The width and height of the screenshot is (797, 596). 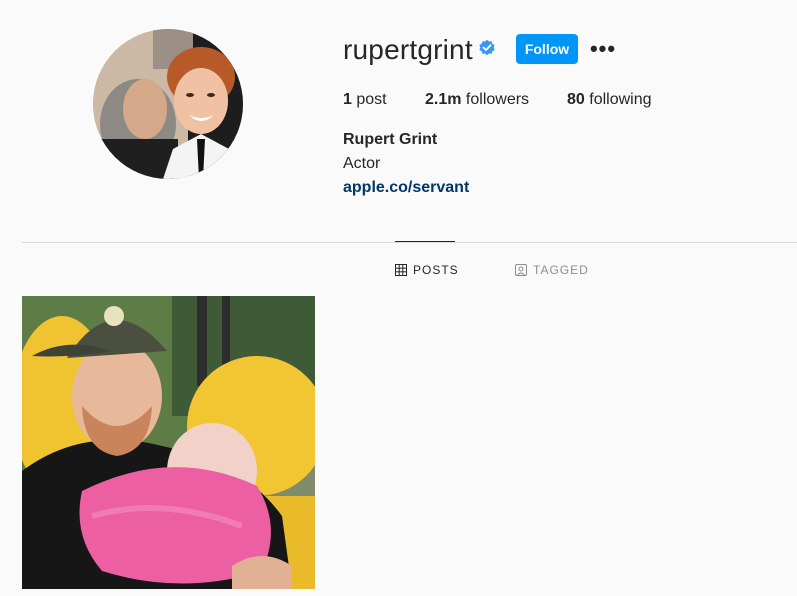 I want to click on more-options-icon: •••, so click(x=603, y=49).